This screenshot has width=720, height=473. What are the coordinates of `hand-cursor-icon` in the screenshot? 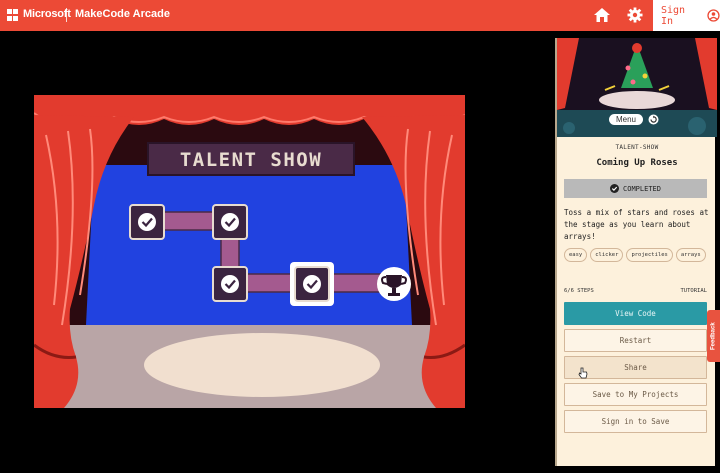 It's located at (583, 373).